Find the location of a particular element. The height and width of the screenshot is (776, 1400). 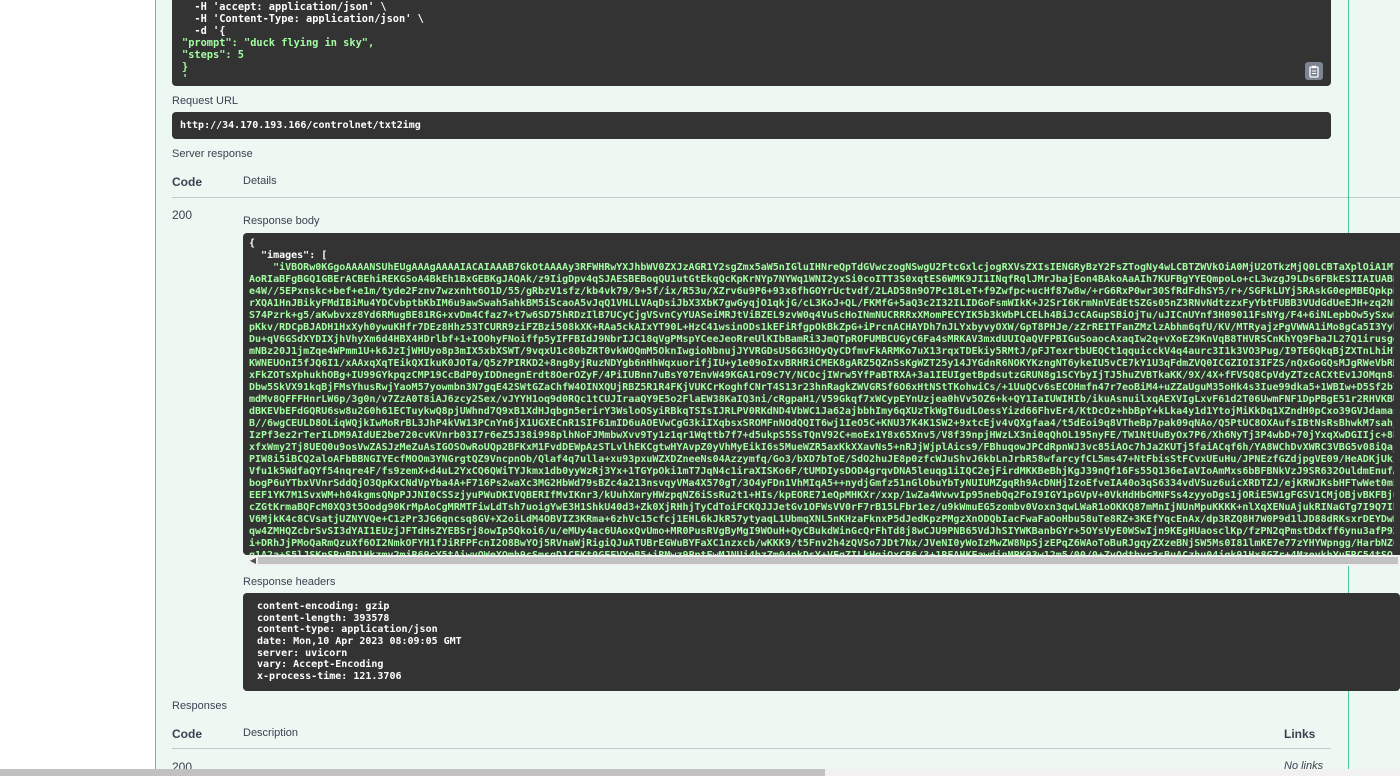

curl-line: -H 'Content-Type: application/json' \ is located at coordinates (309, 19).